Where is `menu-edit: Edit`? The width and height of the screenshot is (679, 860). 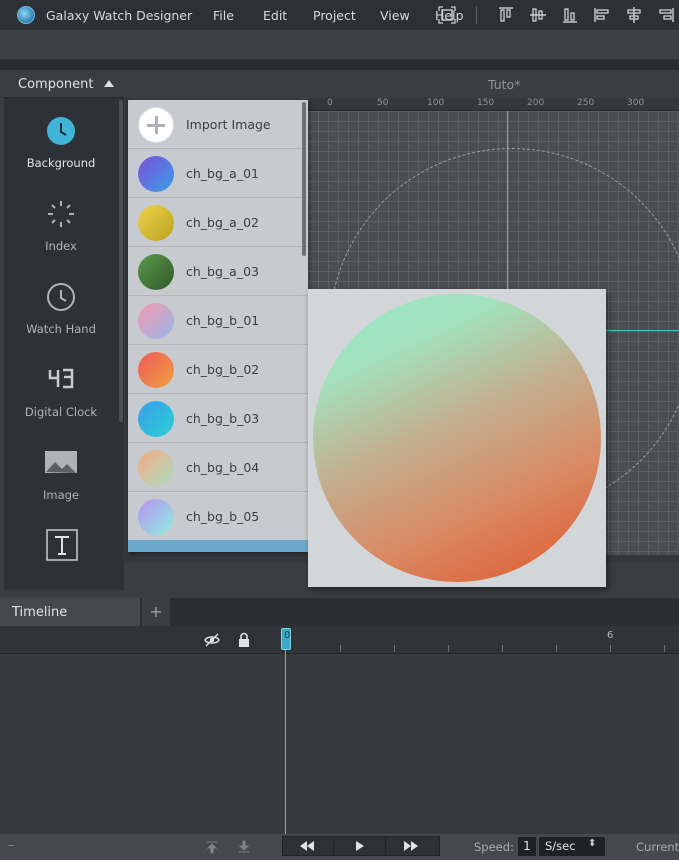 menu-edit: Edit is located at coordinates (275, 15).